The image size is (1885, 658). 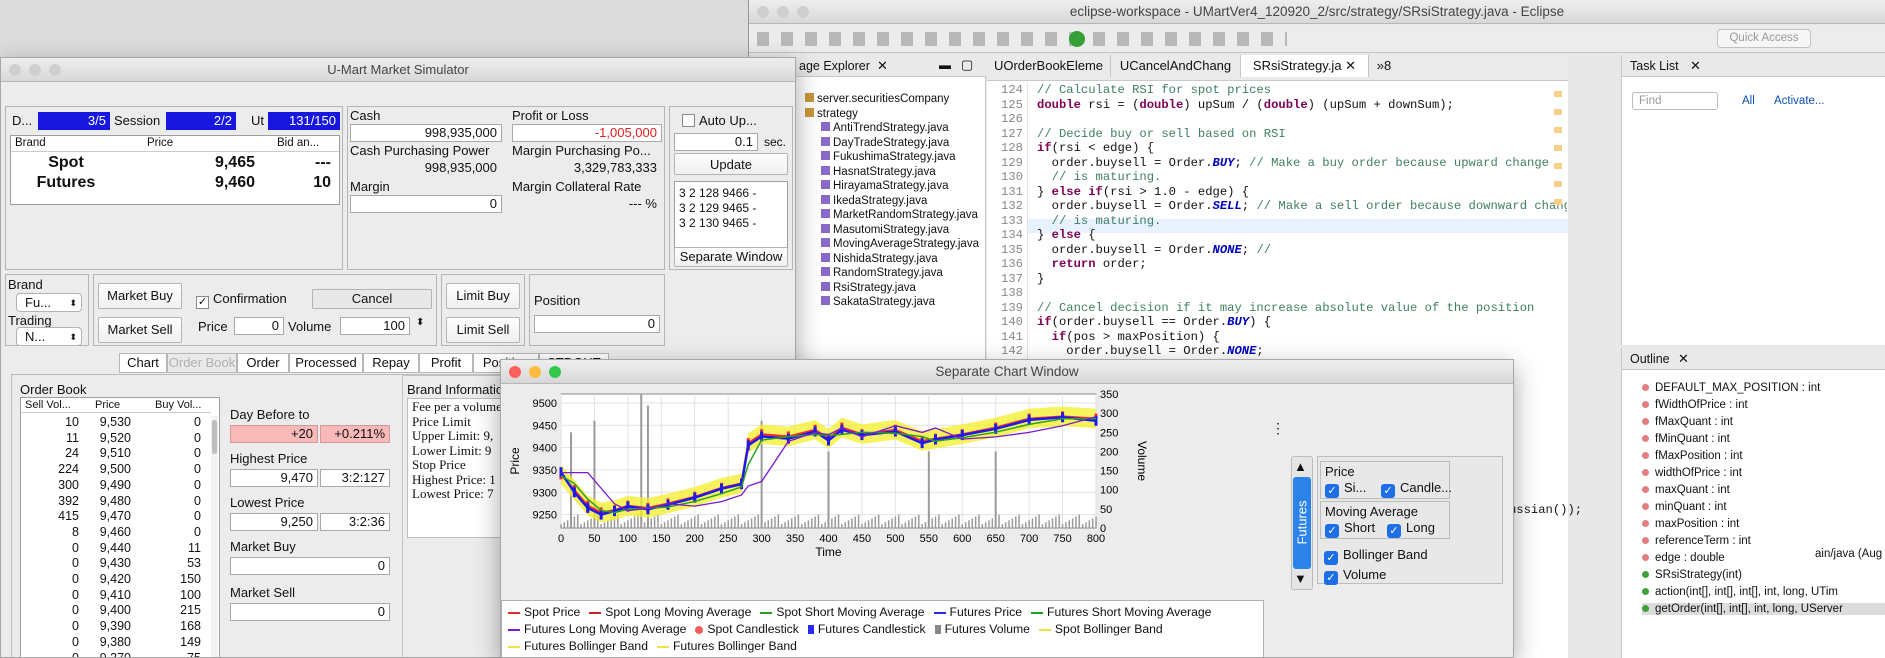 I want to click on outline-item: edge : double, so click(x=1683, y=558).